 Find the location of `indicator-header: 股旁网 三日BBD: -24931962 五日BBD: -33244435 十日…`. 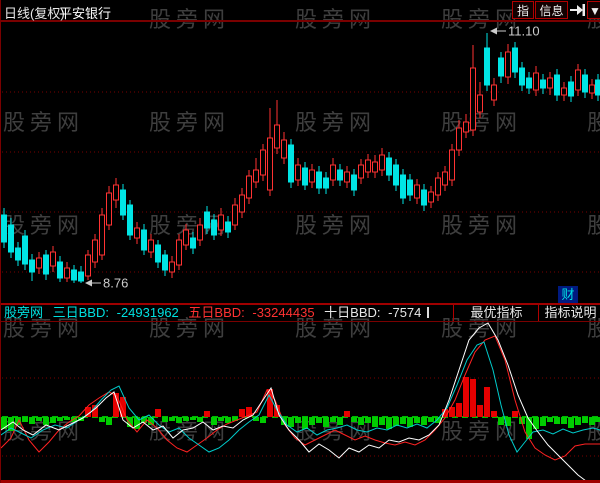

indicator-header: 股旁网 三日BBD: -24931962 五日BBD: -33244435 十日… is located at coordinates (300, 312).